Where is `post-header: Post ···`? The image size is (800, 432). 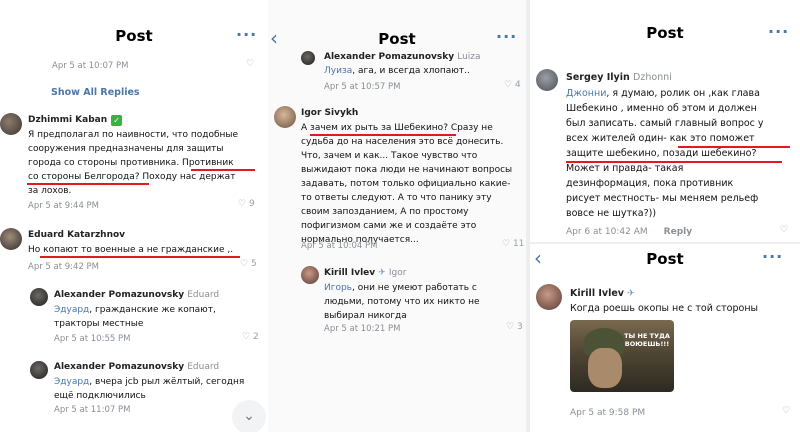
post-header: Post ··· is located at coordinates (134, 22).